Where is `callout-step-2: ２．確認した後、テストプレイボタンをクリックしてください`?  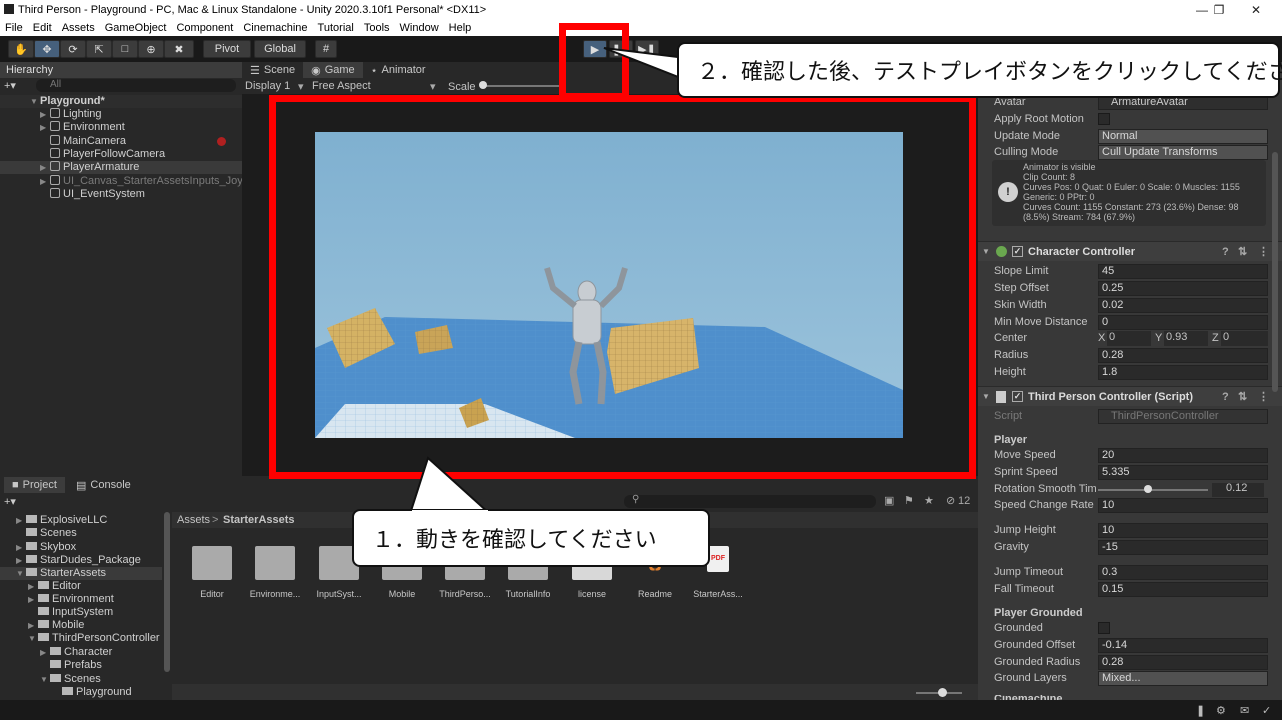 callout-step-2: ２．確認した後、テストプレイボタンをクリックしてください is located at coordinates (979, 70).